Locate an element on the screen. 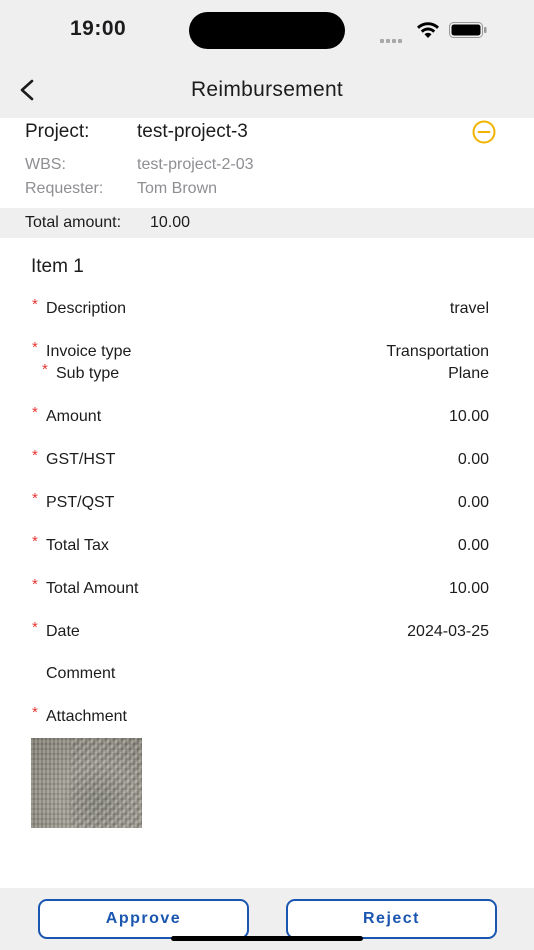  field-total-amount: * Total Amount 10.00 is located at coordinates (267, 590).